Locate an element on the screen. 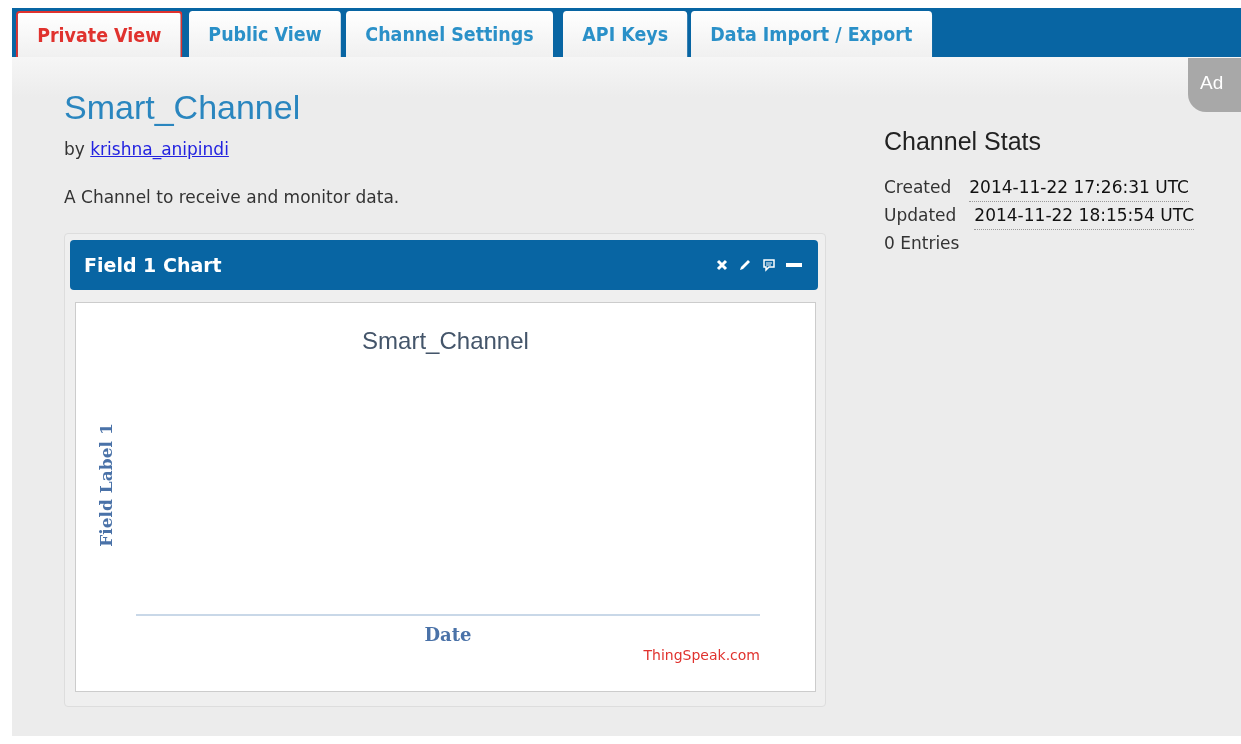 The width and height of the screenshot is (1241, 744). minimize-icon is located at coordinates (794, 265).